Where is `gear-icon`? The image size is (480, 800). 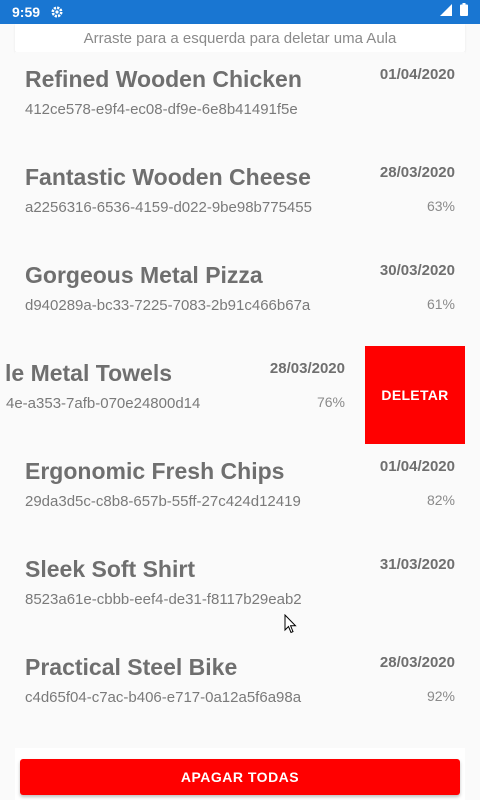
gear-icon is located at coordinates (57, 12).